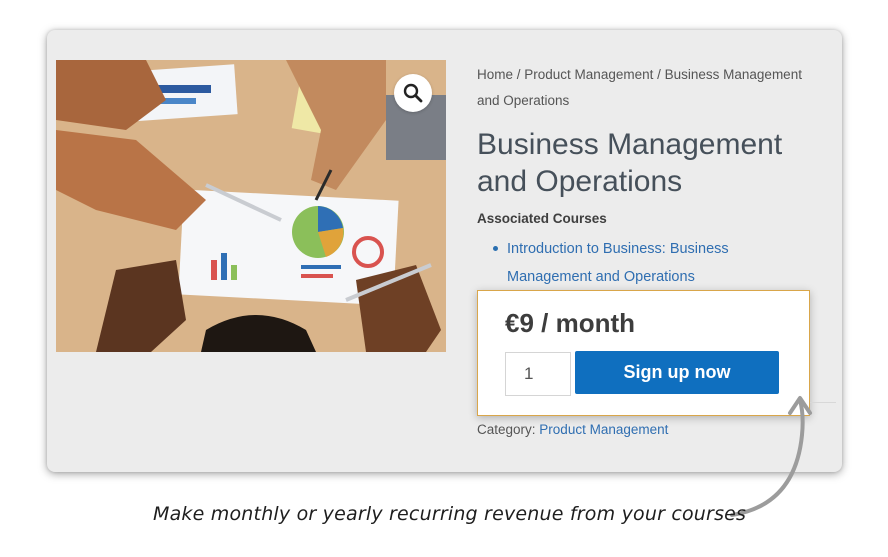 Image resolution: width=888 pixels, height=557 pixels. I want to click on associated-courses-label: Associated Courses, so click(542, 218).